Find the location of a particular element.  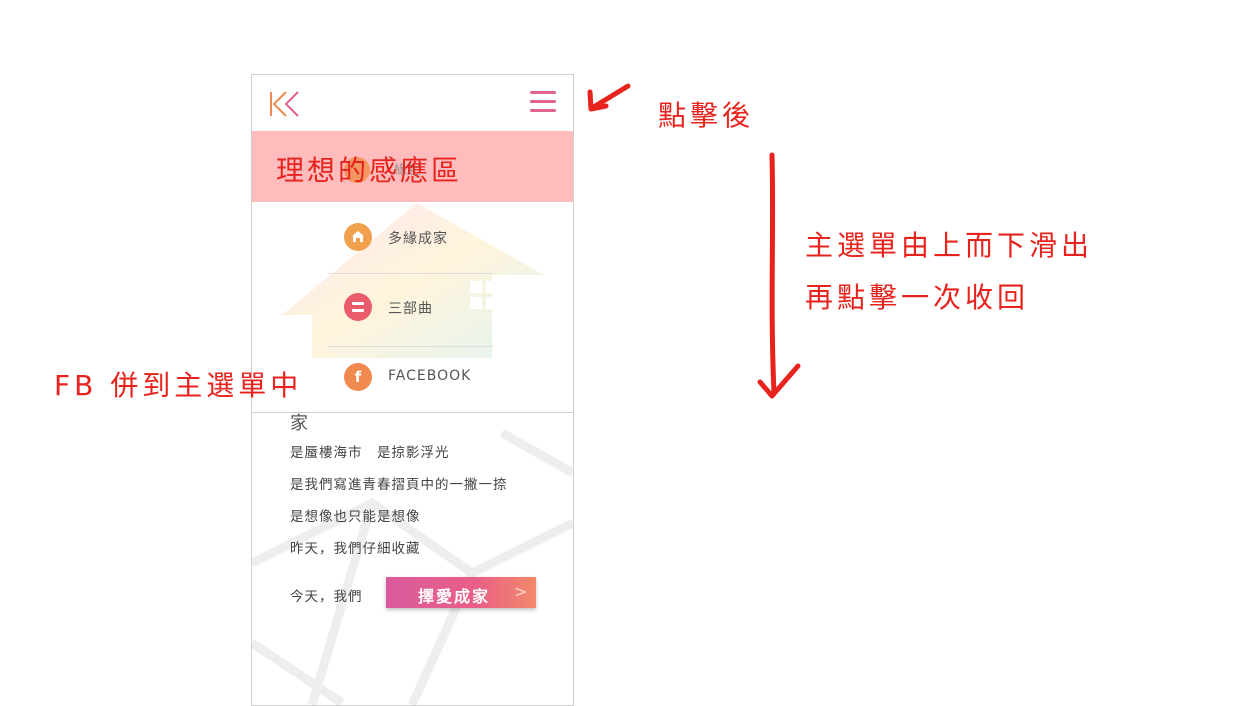

annotation-menu-slide-line2: 再點擊一次收回 is located at coordinates (917, 297).